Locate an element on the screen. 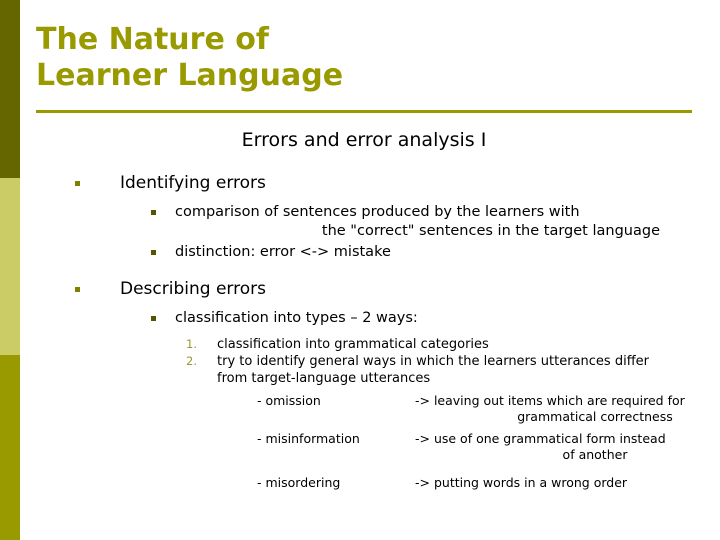 The width and height of the screenshot is (720, 540). definition-description-line-1: -> putting words in a wrong order is located at coordinates (521, 482).